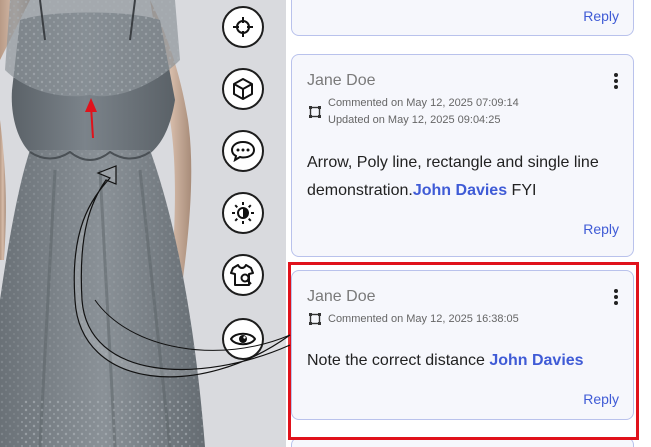  I want to click on crosshair-icon, so click(243, 27).